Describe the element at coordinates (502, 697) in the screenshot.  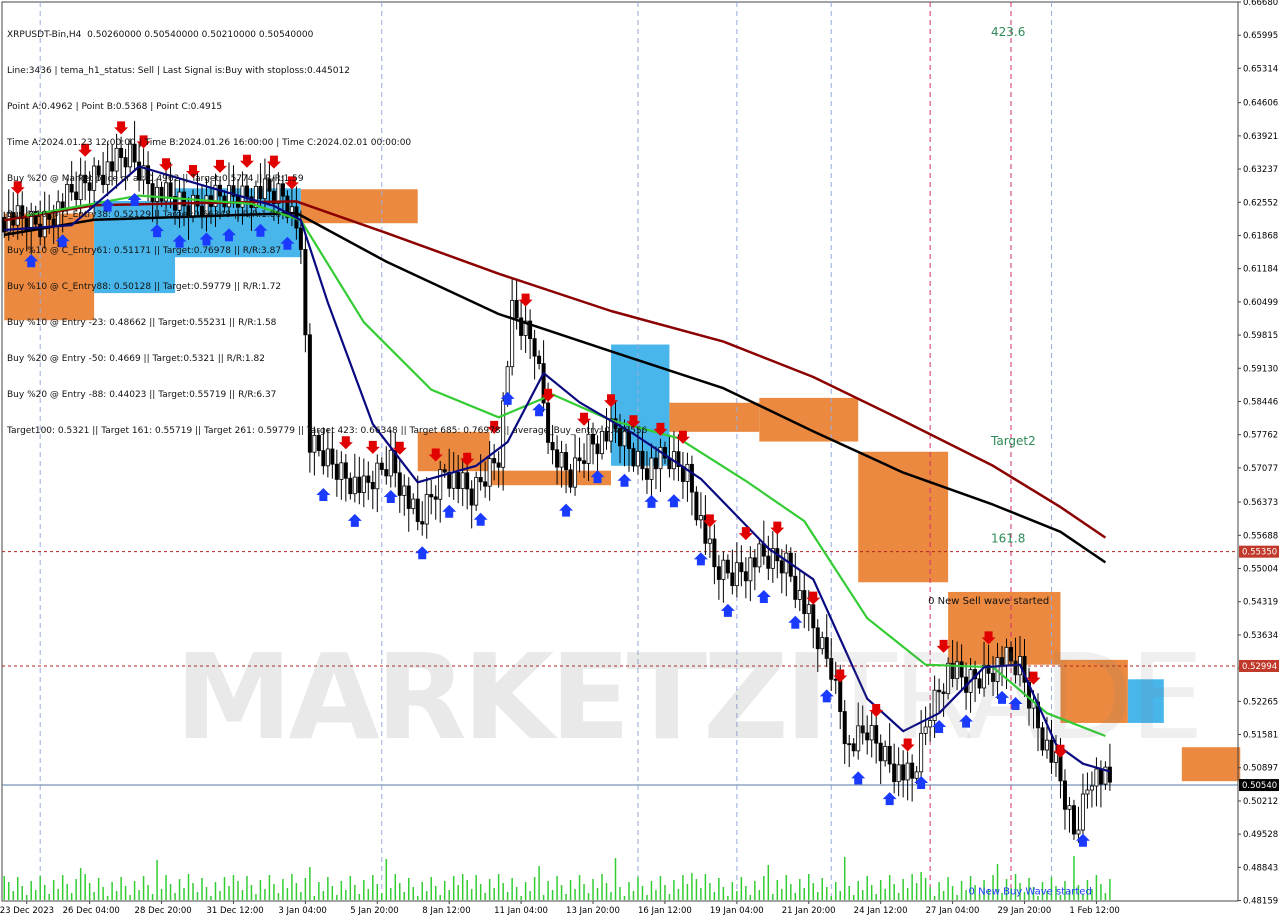
I see `watermark-bold: MARKETZI` at that location.